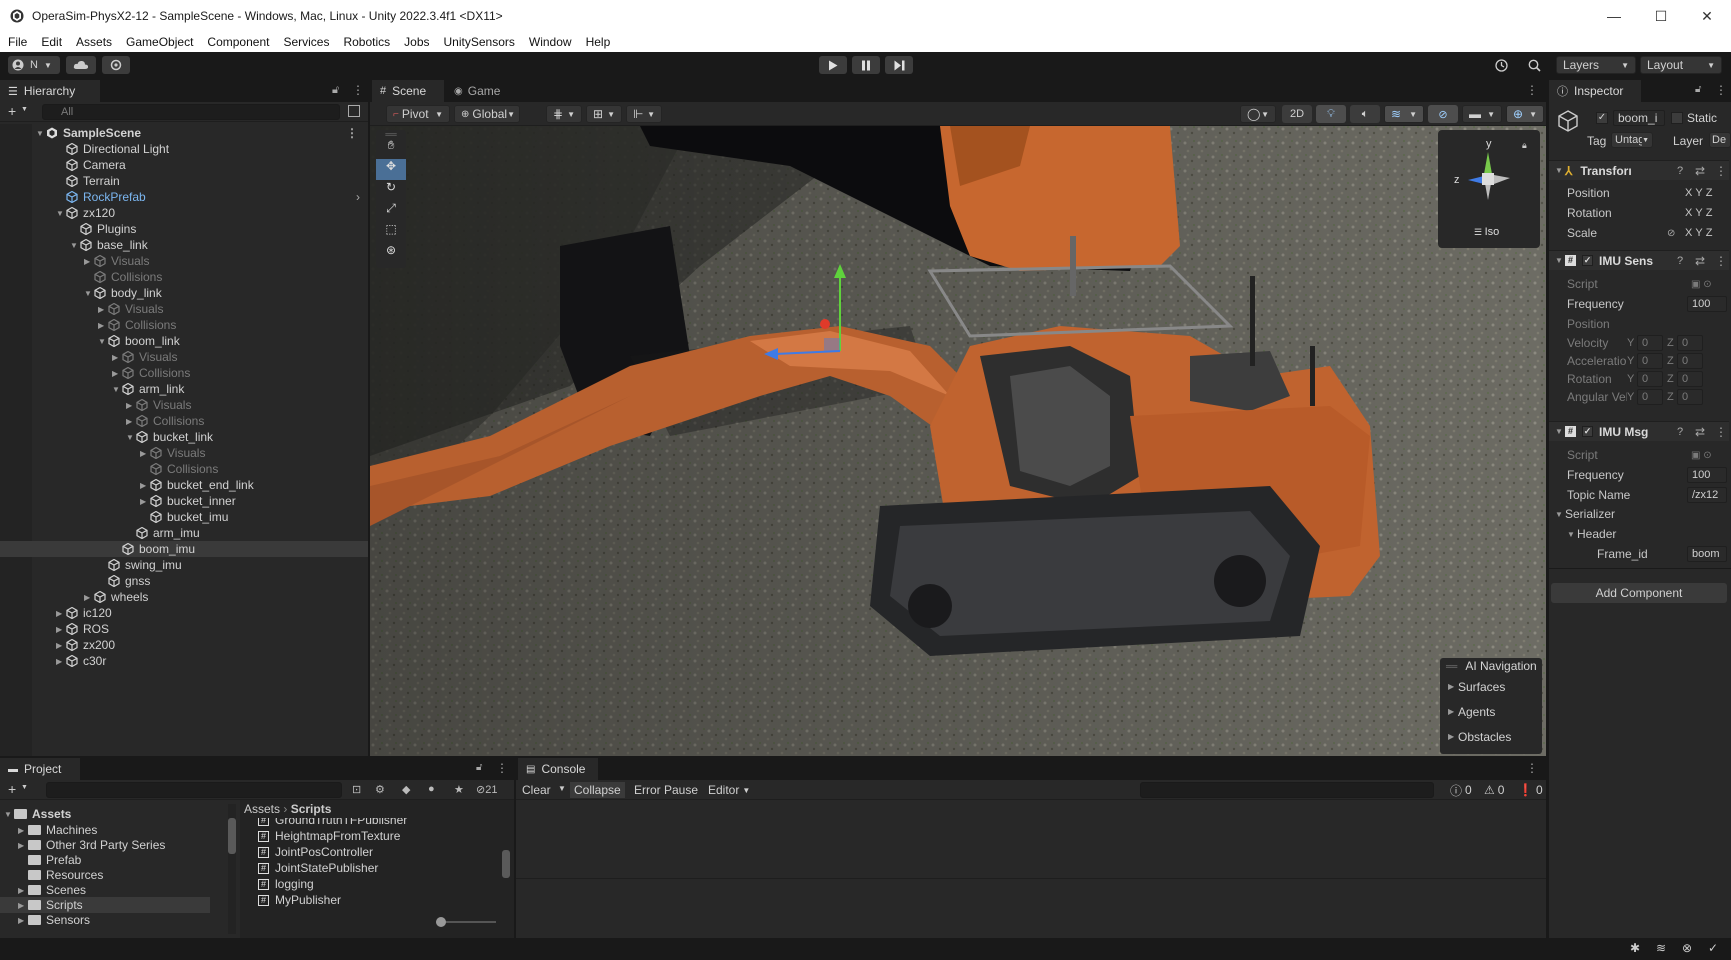 This screenshot has width=1731, height=960. What do you see at coordinates (1587, 431) in the screenshot?
I see `enabled-checkbox: ✓` at bounding box center [1587, 431].